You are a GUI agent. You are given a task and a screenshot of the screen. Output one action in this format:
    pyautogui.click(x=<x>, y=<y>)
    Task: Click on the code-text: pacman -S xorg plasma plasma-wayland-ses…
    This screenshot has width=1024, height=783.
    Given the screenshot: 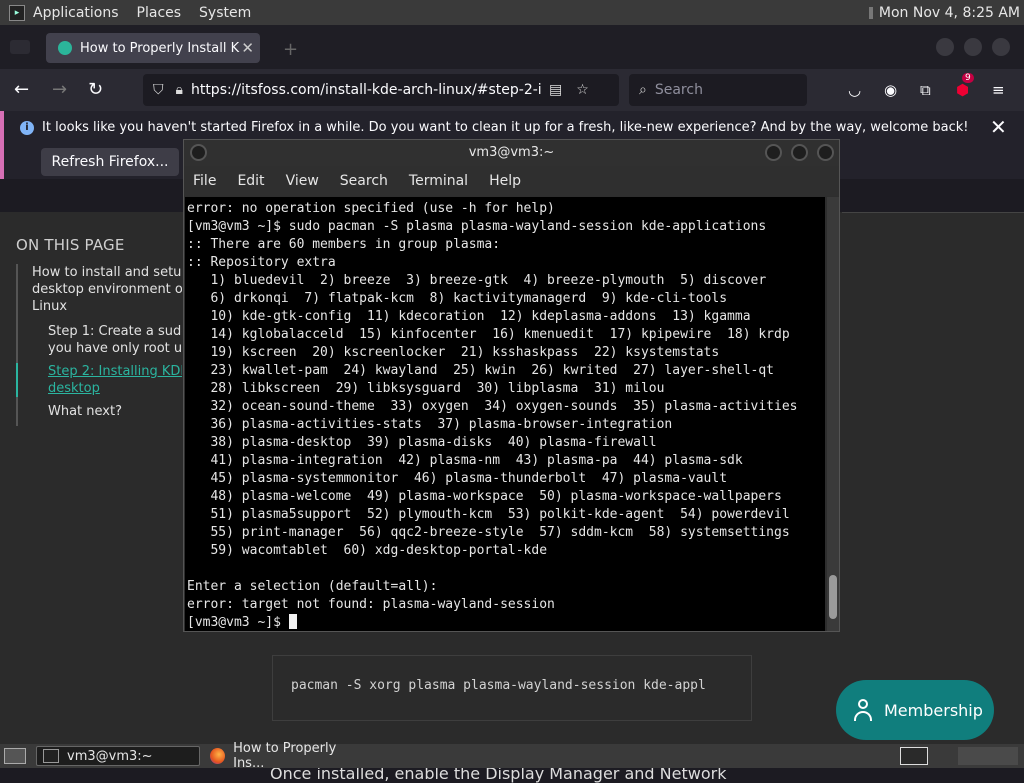 What is the action you would take?
    pyautogui.click(x=521, y=685)
    